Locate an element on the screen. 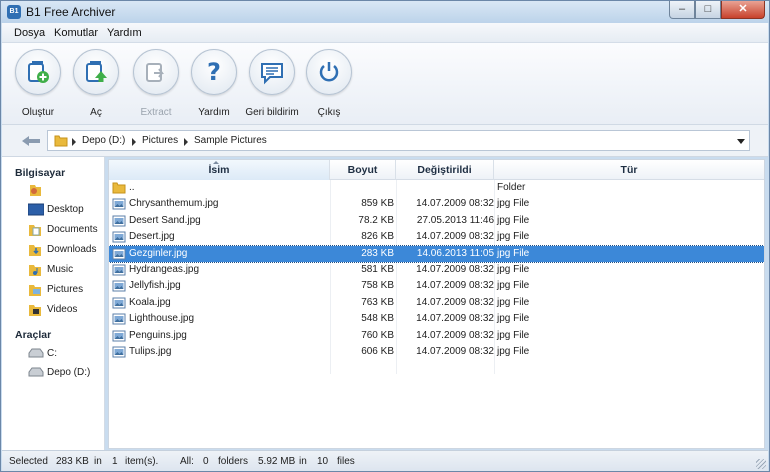  create-archive-label: Oluştur is located at coordinates (38, 112).